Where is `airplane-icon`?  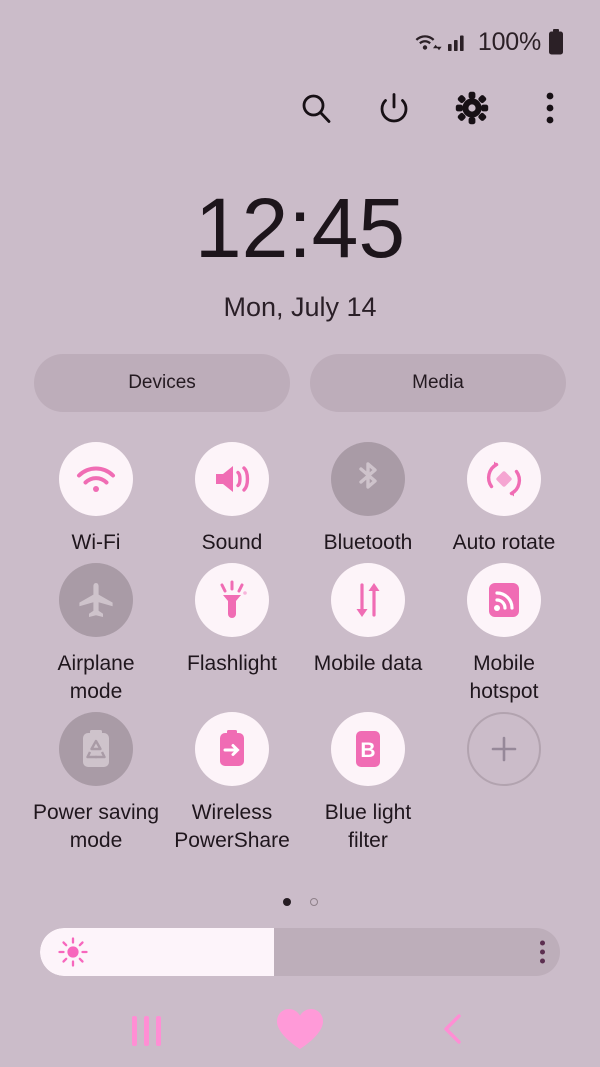 airplane-icon is located at coordinates (96, 600).